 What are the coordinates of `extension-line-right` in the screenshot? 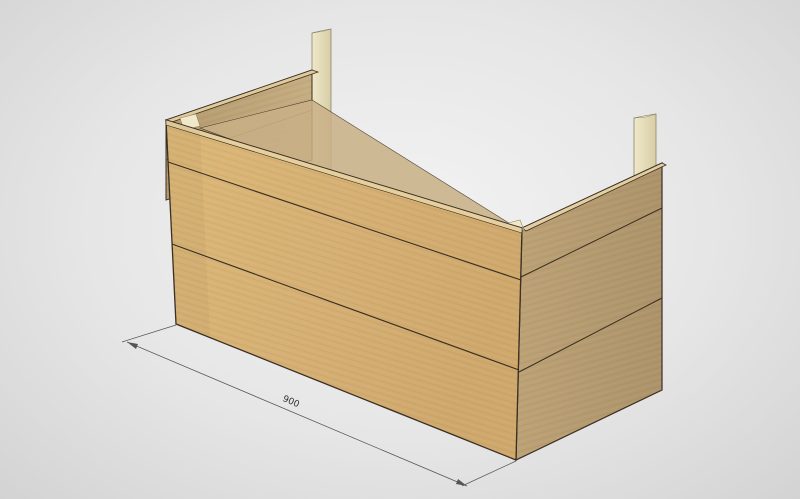 It's located at (489, 473).